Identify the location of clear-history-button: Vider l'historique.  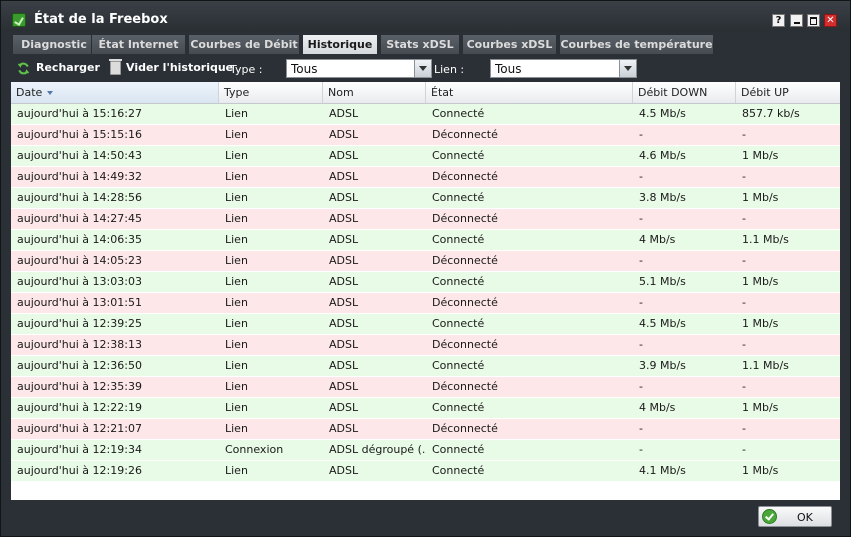
(179, 67).